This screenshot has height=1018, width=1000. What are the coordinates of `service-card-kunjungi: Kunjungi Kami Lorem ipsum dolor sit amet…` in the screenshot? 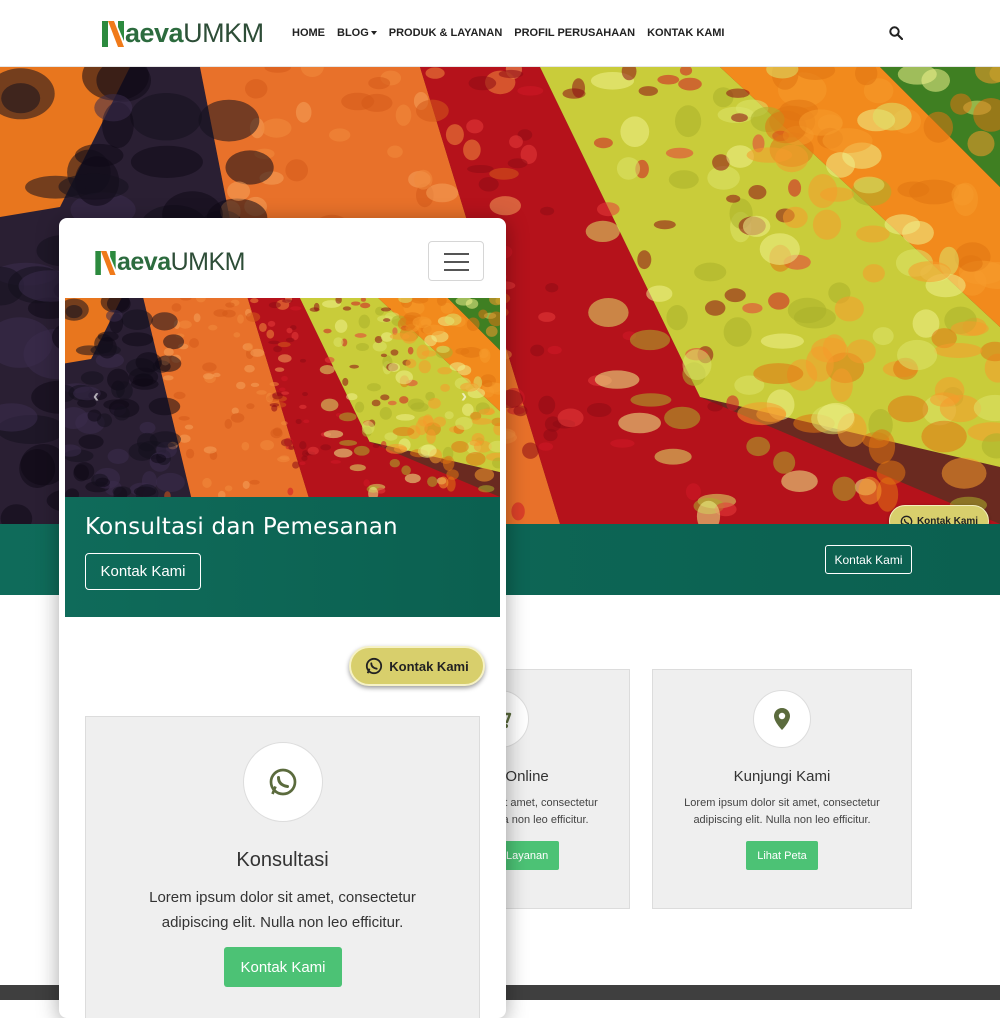 It's located at (782, 789).